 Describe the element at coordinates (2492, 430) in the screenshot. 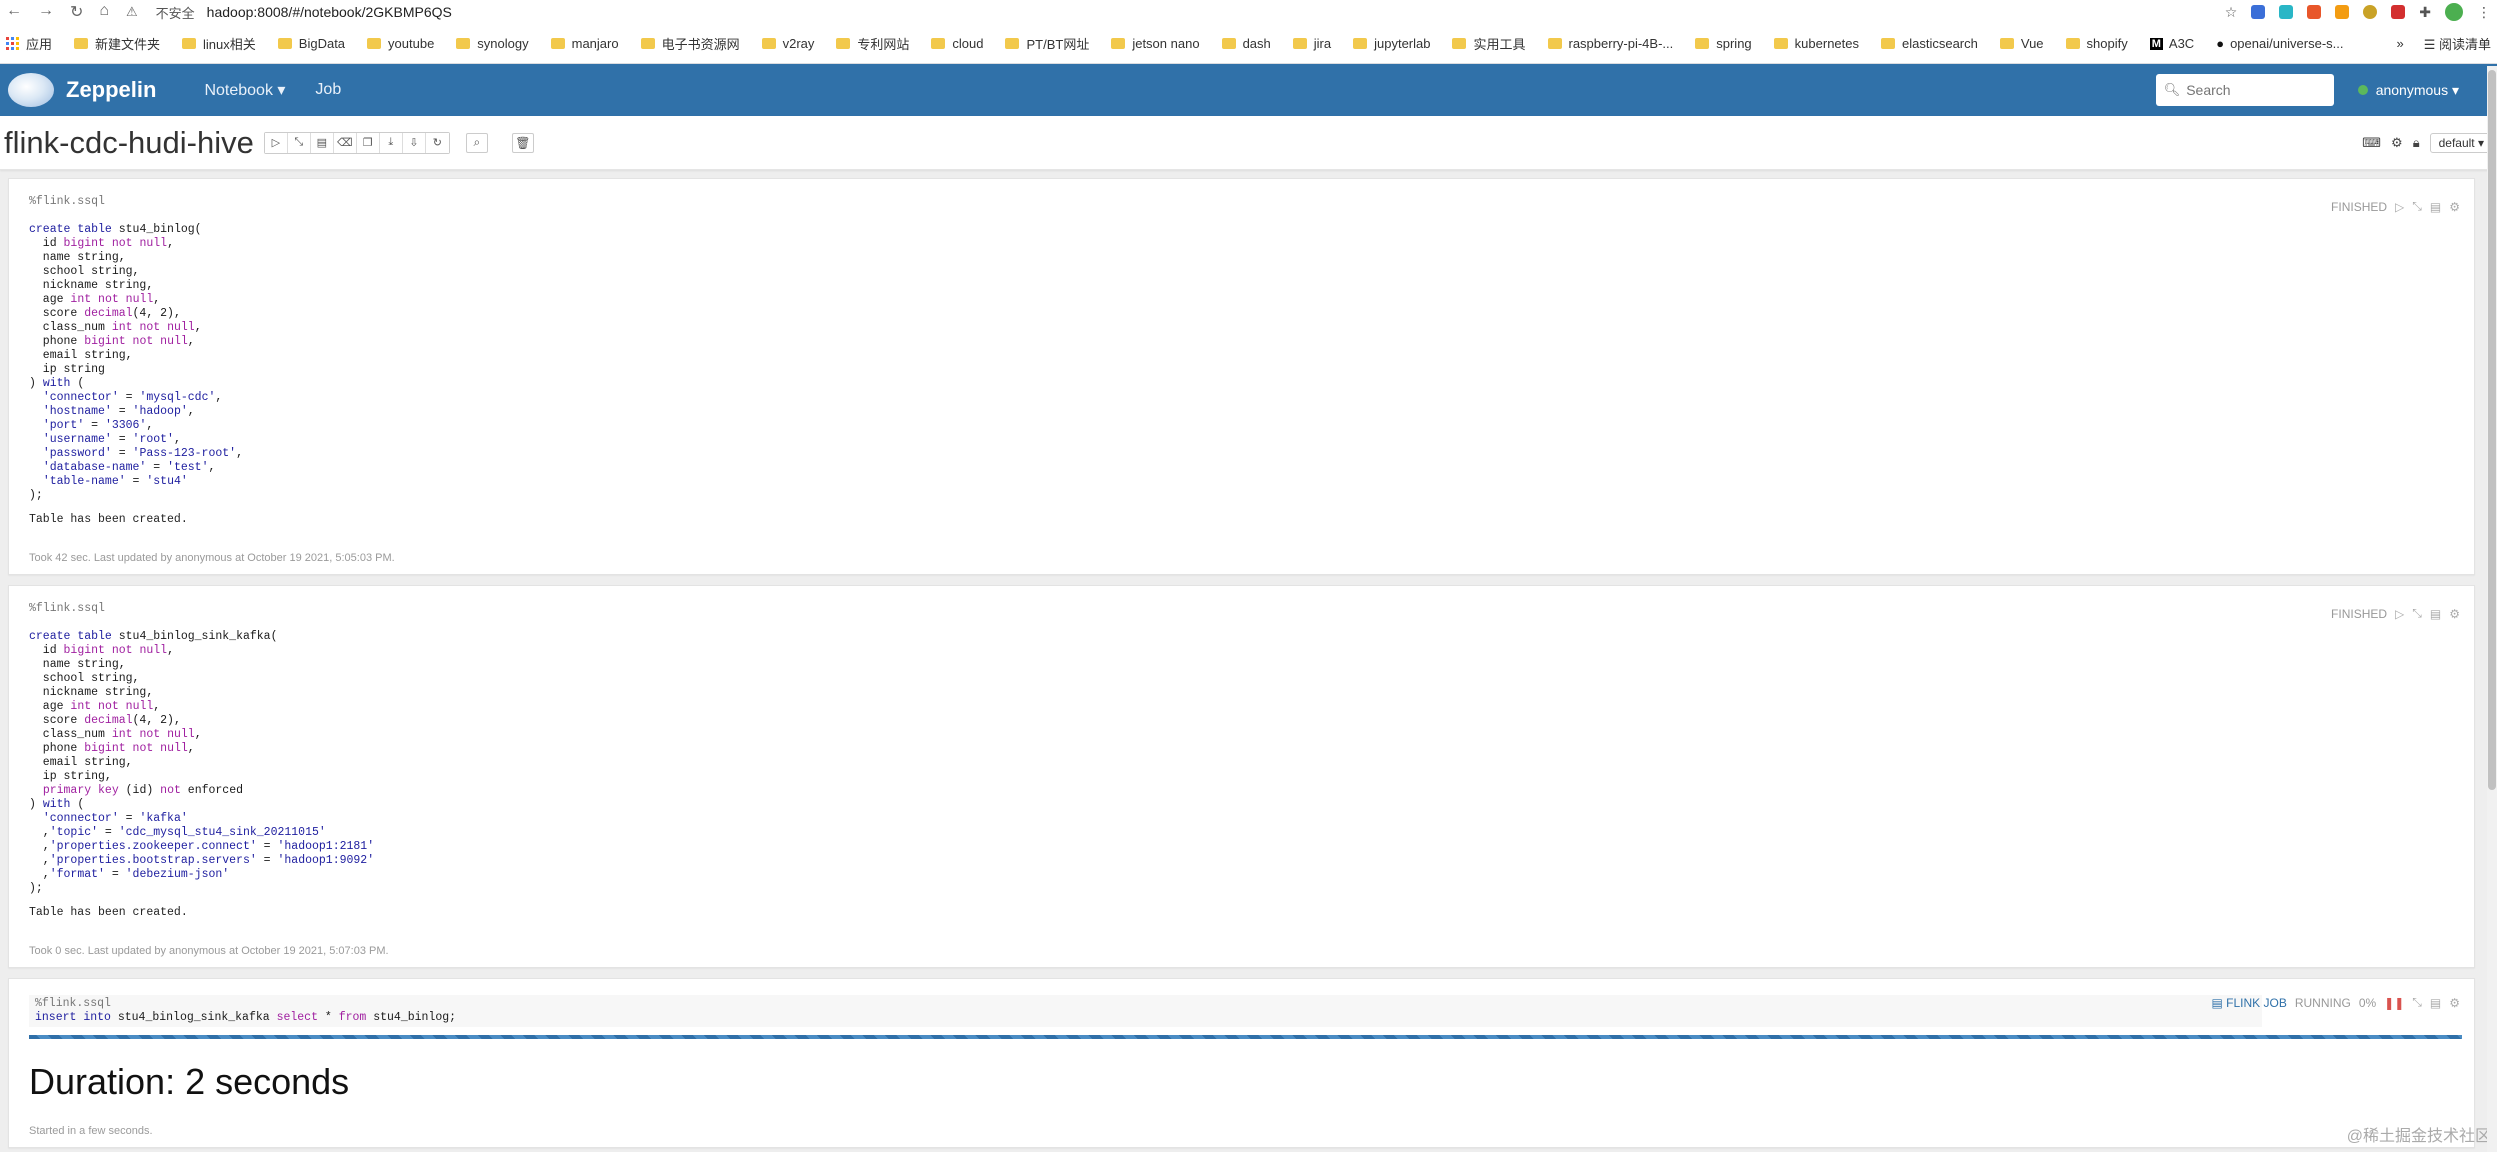

I see `scrollbar-thumb` at that location.